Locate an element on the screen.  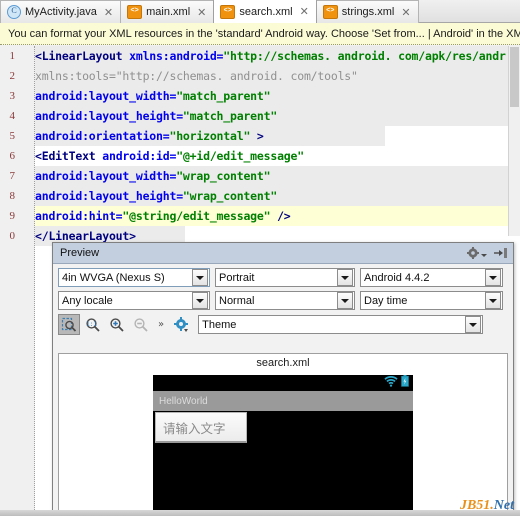
tab-label: search.xml is located at coordinates (266, 11).